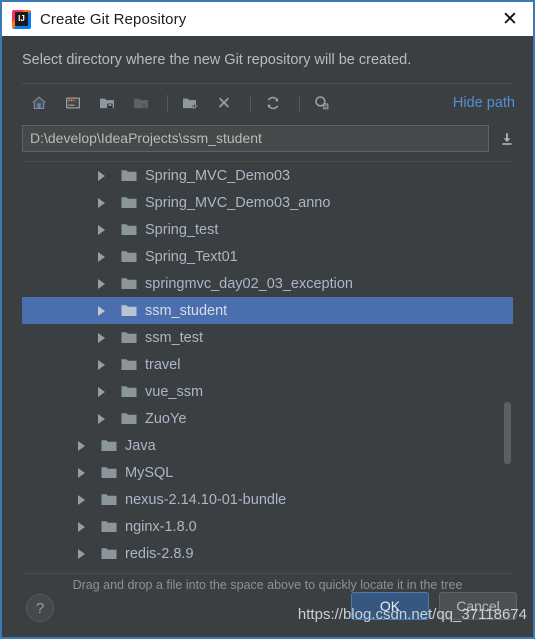 The image size is (535, 639). Describe the element at coordinates (507, 367) in the screenshot. I see `tree-scrollbar` at that location.